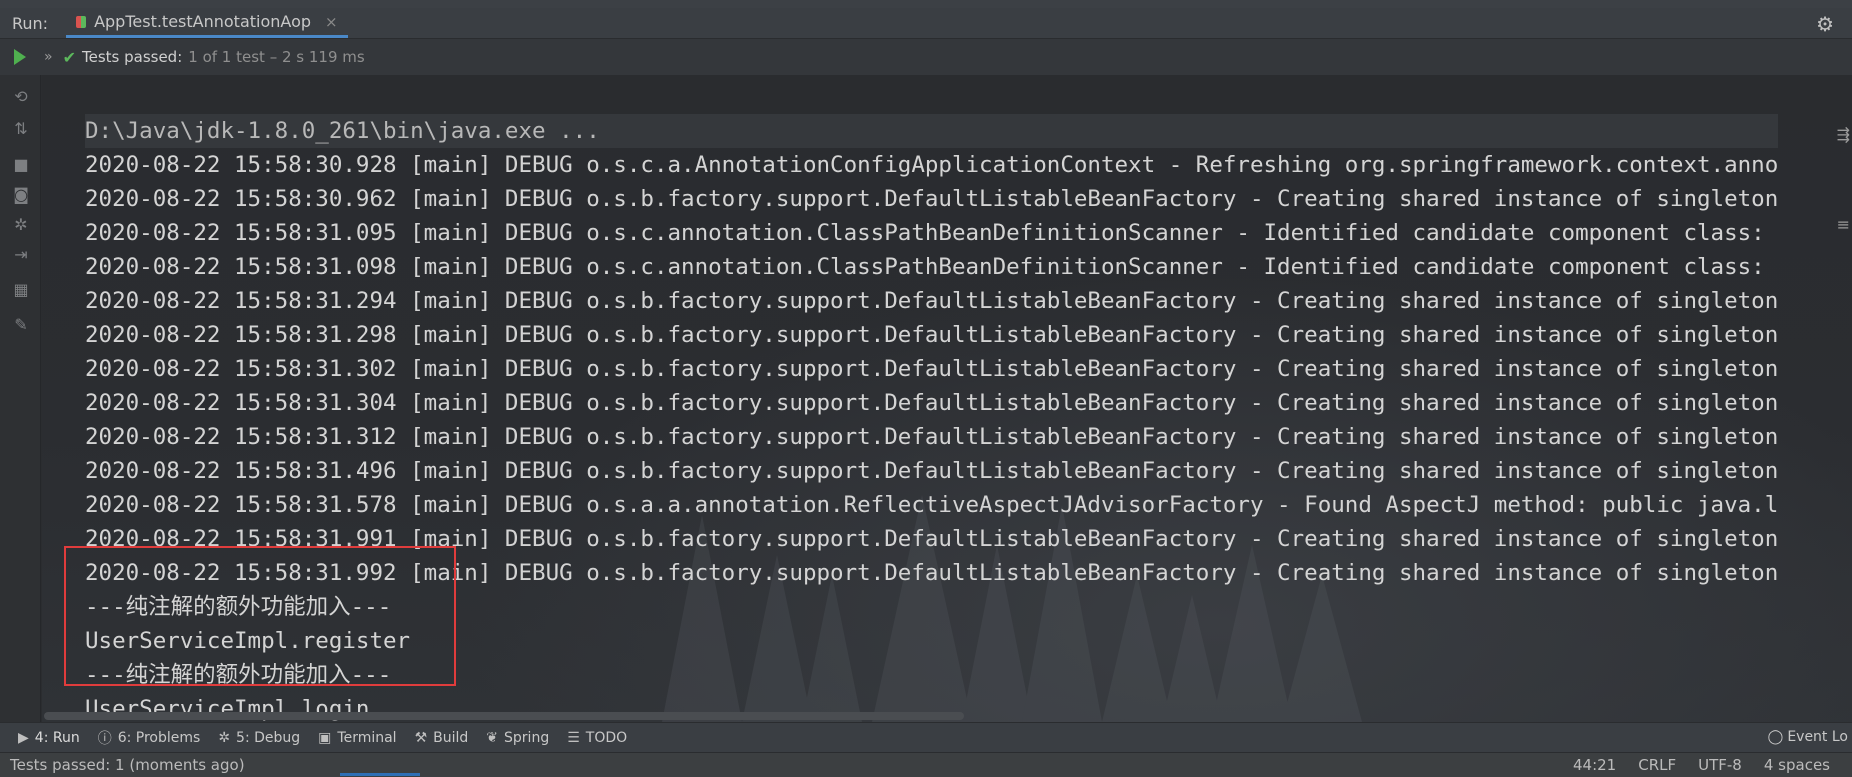  What do you see at coordinates (21, 194) in the screenshot?
I see `camera-icon: ◙` at bounding box center [21, 194].